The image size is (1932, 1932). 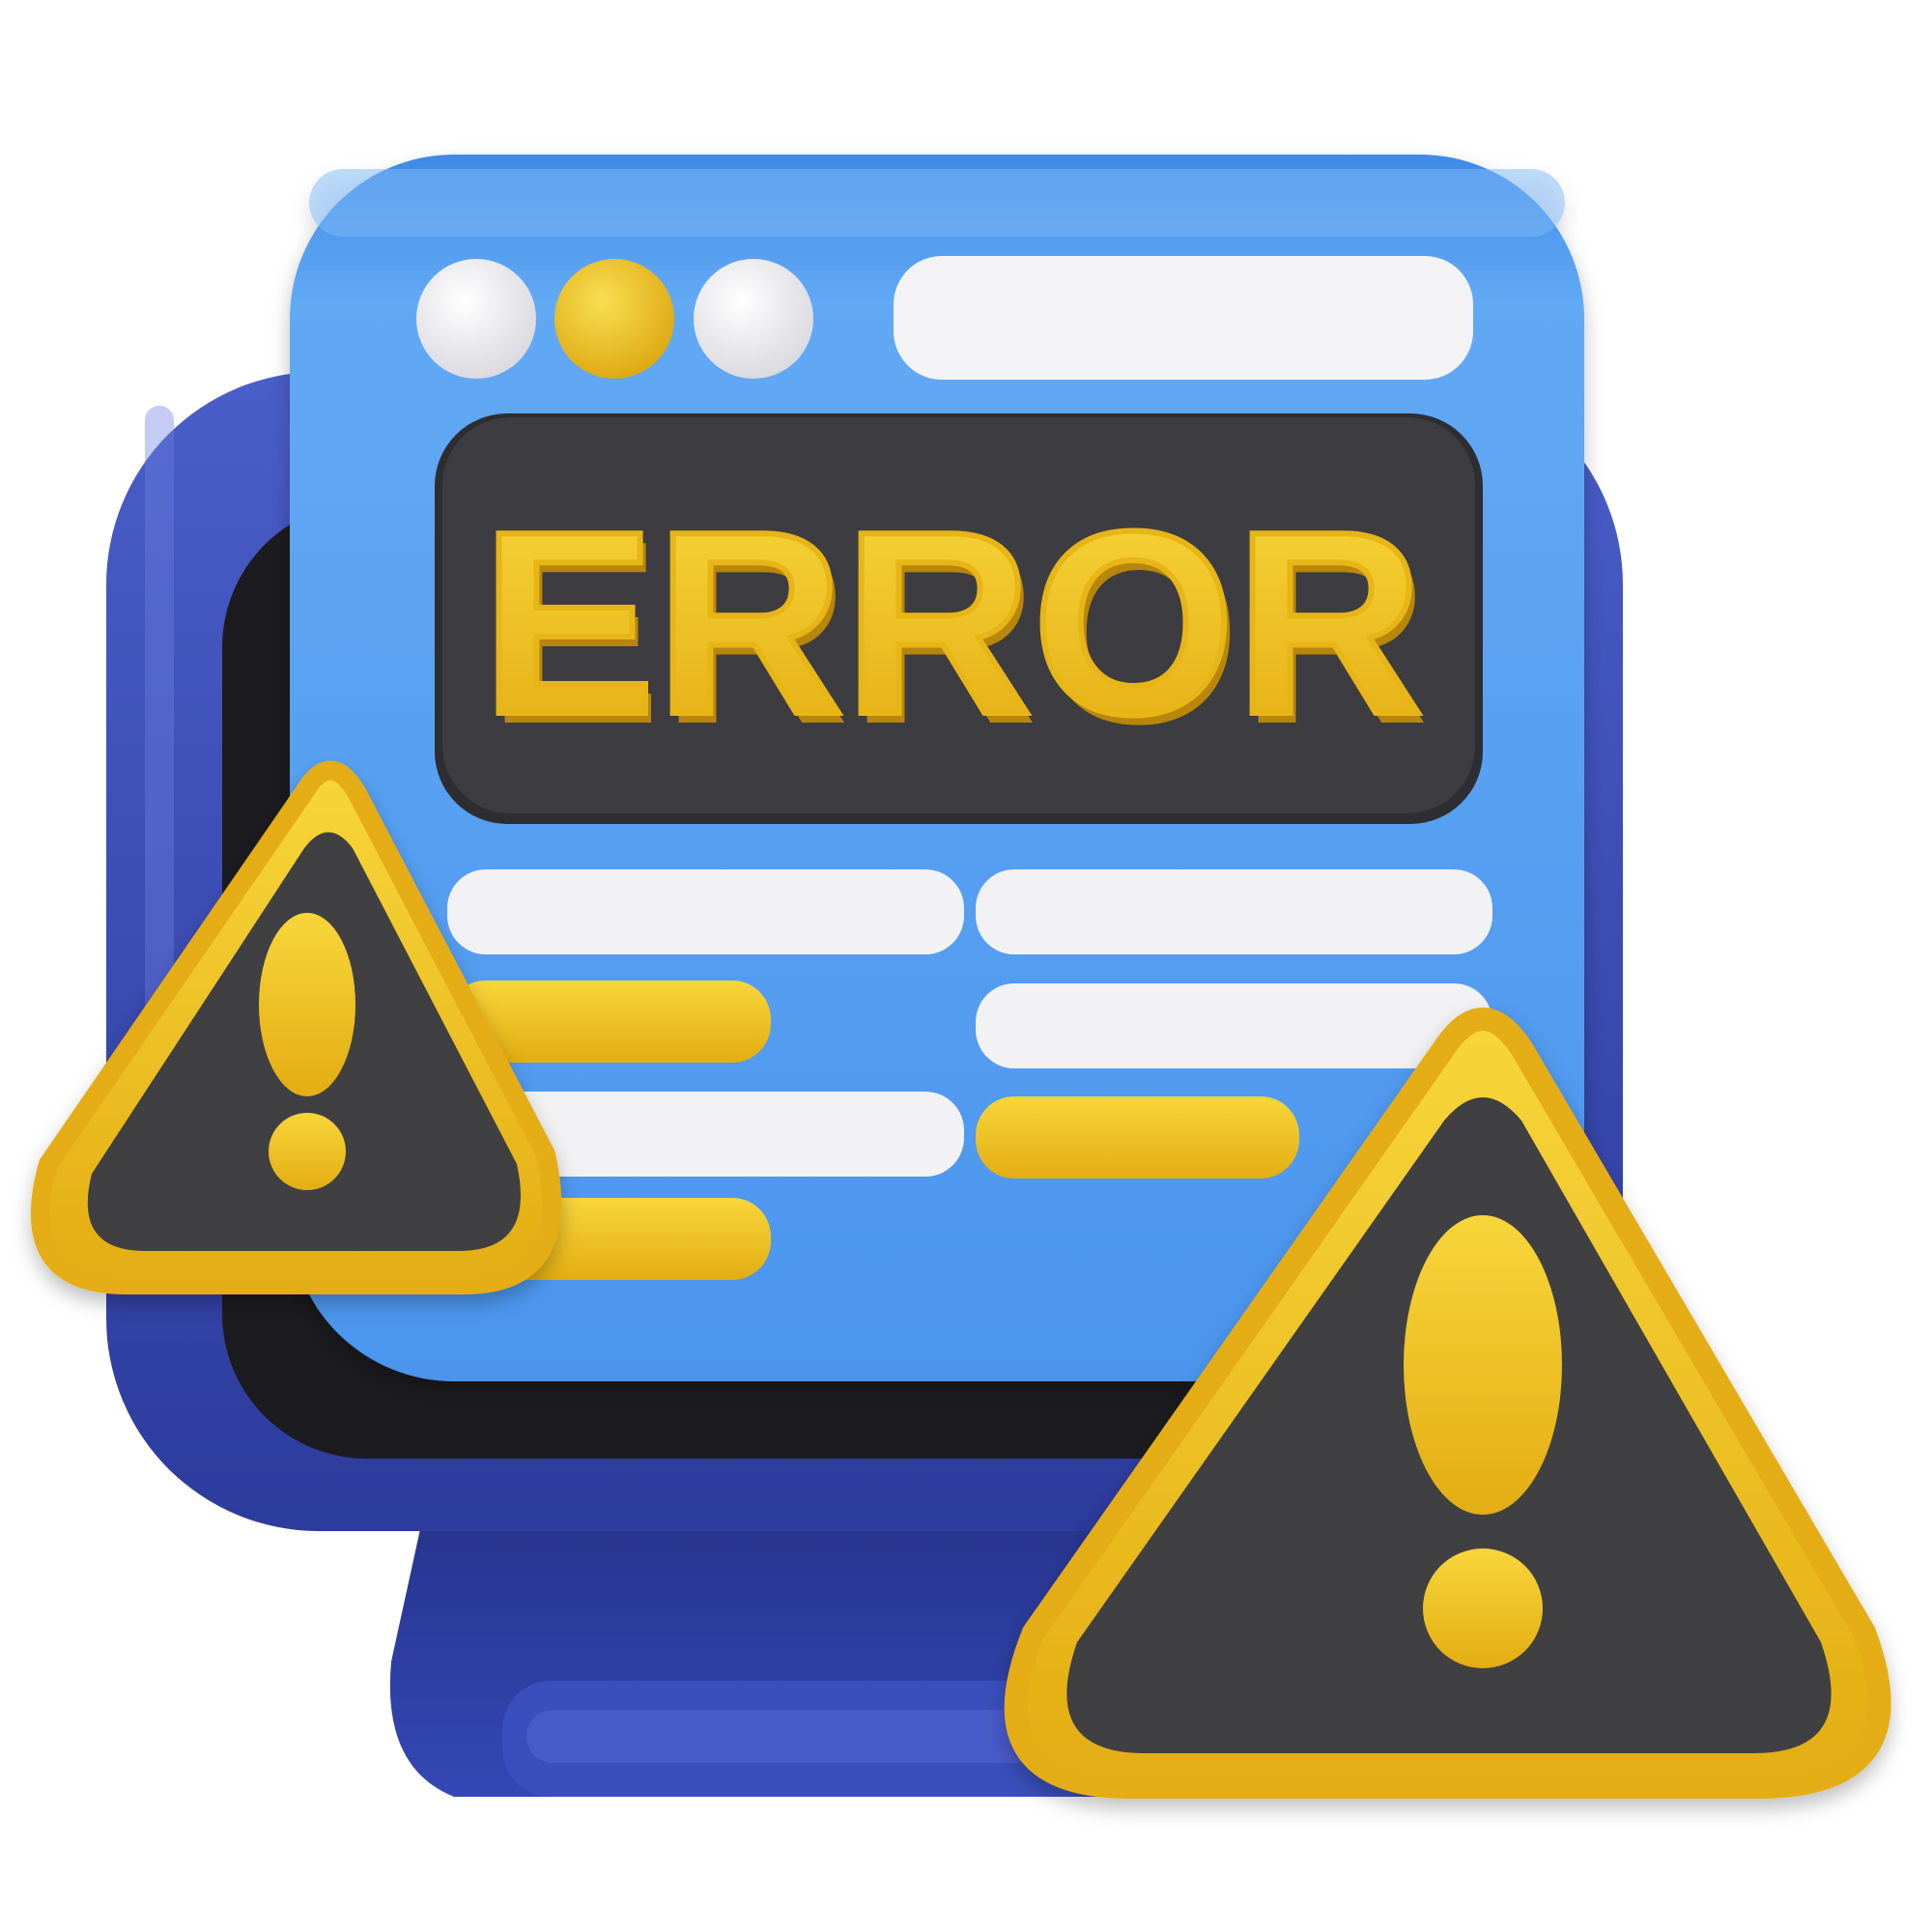 I want to click on window-controls, so click(x=614, y=319).